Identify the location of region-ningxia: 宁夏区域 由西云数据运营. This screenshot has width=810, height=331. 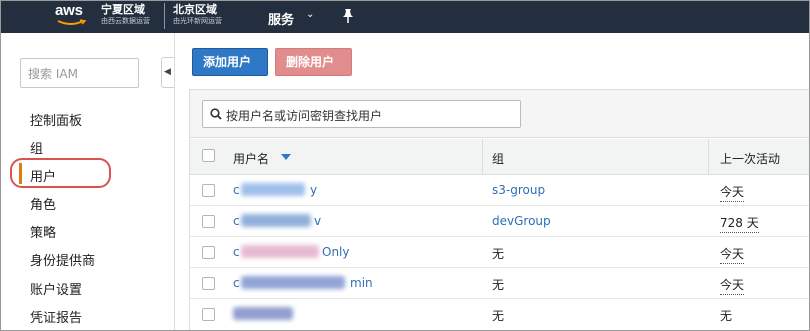
(125, 14).